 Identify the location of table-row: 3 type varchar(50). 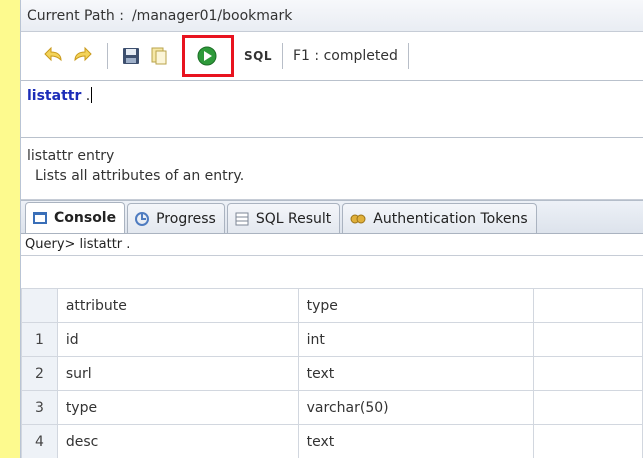
(332, 407).